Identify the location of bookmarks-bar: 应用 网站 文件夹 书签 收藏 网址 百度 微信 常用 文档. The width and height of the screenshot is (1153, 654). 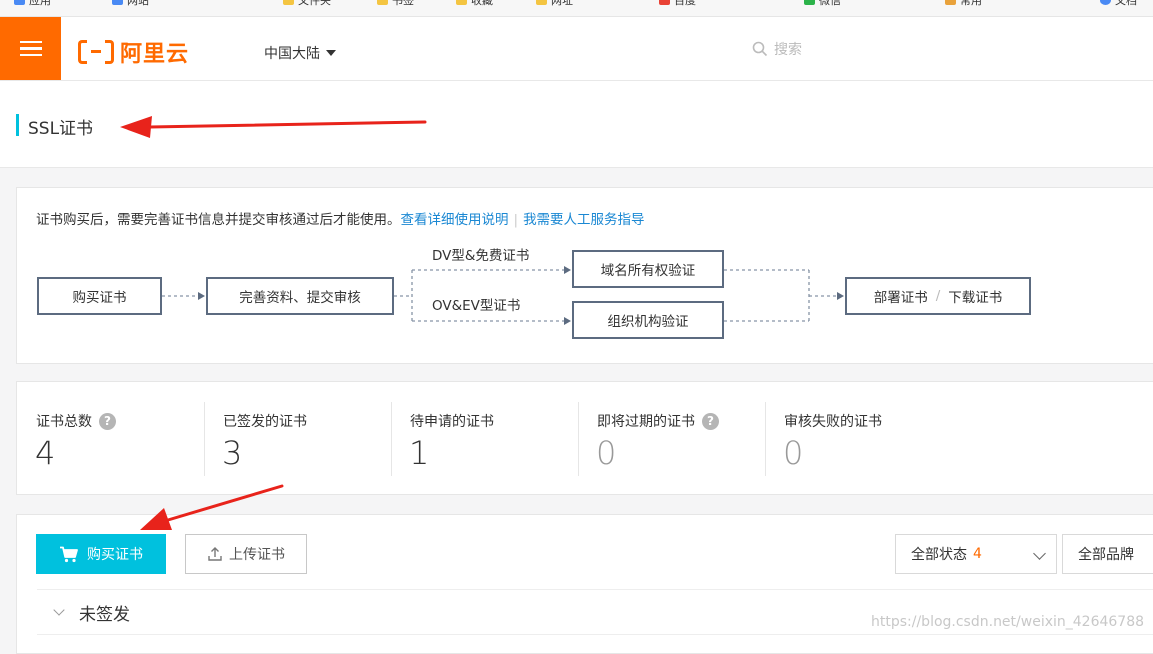
(576, 8).